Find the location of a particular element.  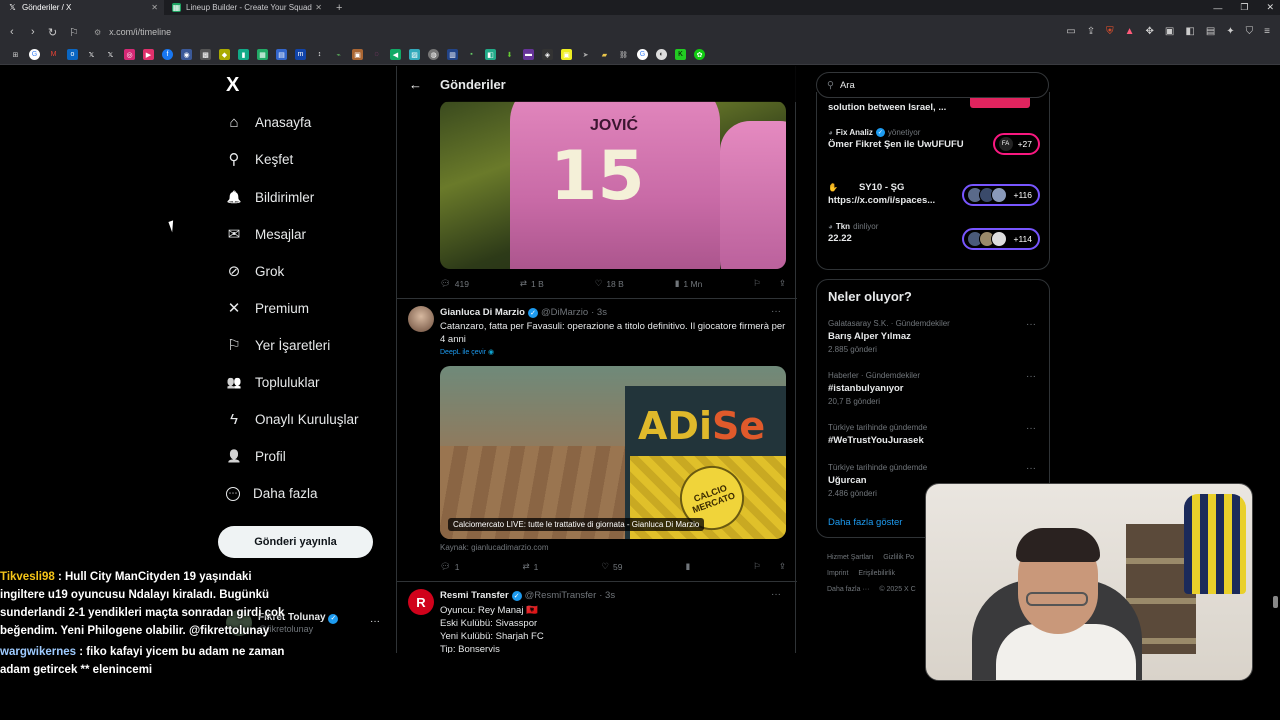

wallet-icon: ▤ is located at coordinates (1210, 31).